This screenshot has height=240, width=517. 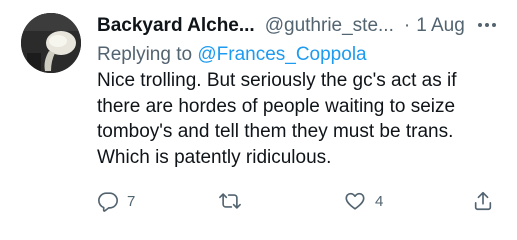 What do you see at coordinates (131, 201) in the screenshot?
I see `reply-count: 7` at bounding box center [131, 201].